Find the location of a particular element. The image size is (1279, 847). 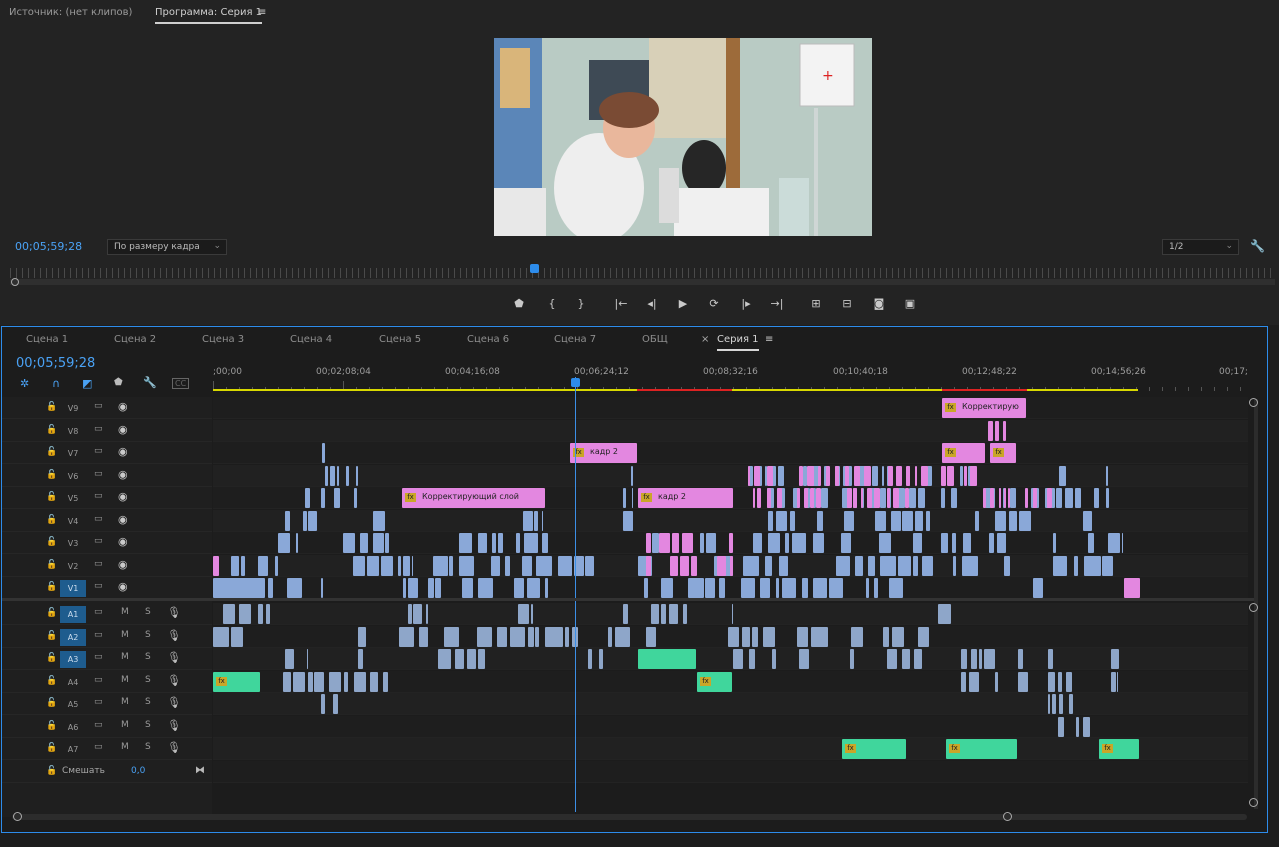

resolution-dropdown: 1/2 ⌄ is located at coordinates (1200, 247).